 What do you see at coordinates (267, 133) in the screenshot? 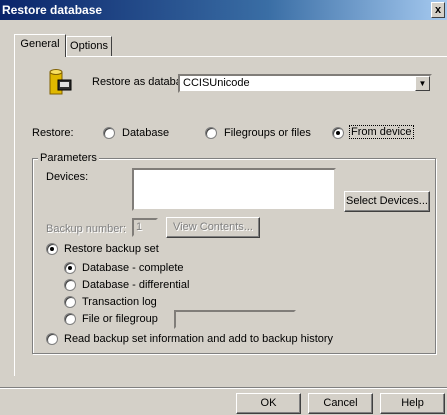
I see `radio-filegroups-label: Filegroups or files` at bounding box center [267, 133].